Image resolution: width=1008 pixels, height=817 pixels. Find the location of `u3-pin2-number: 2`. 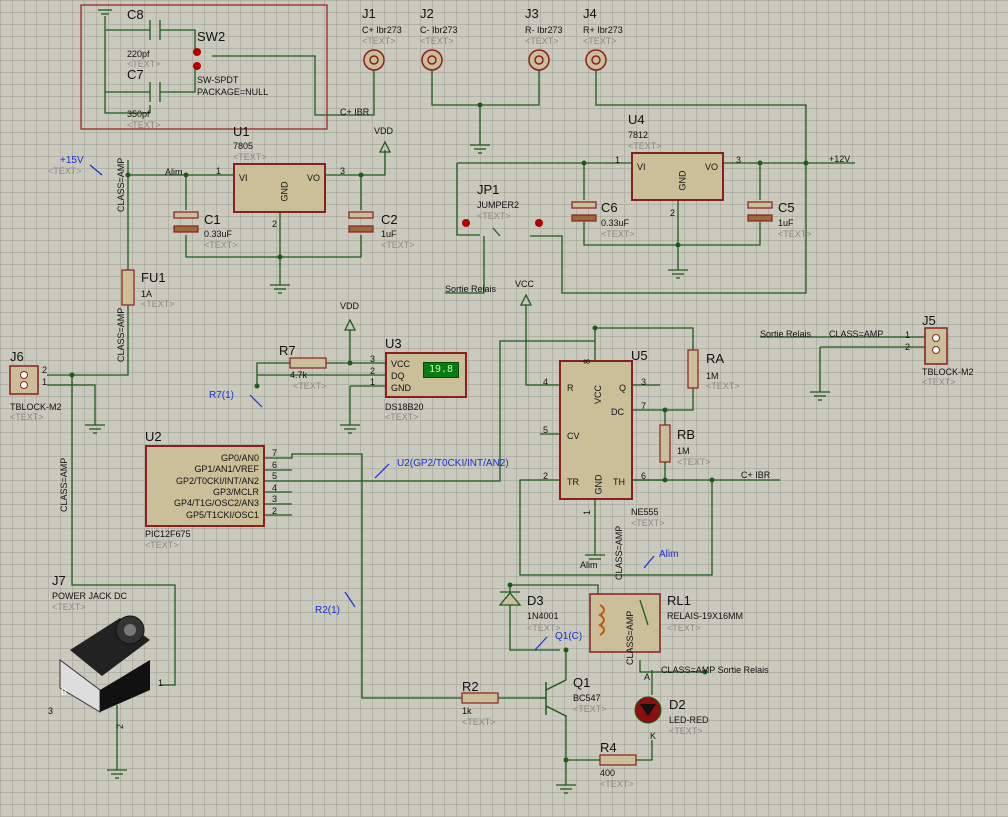

u3-pin2-number: 2 is located at coordinates (373, 371).